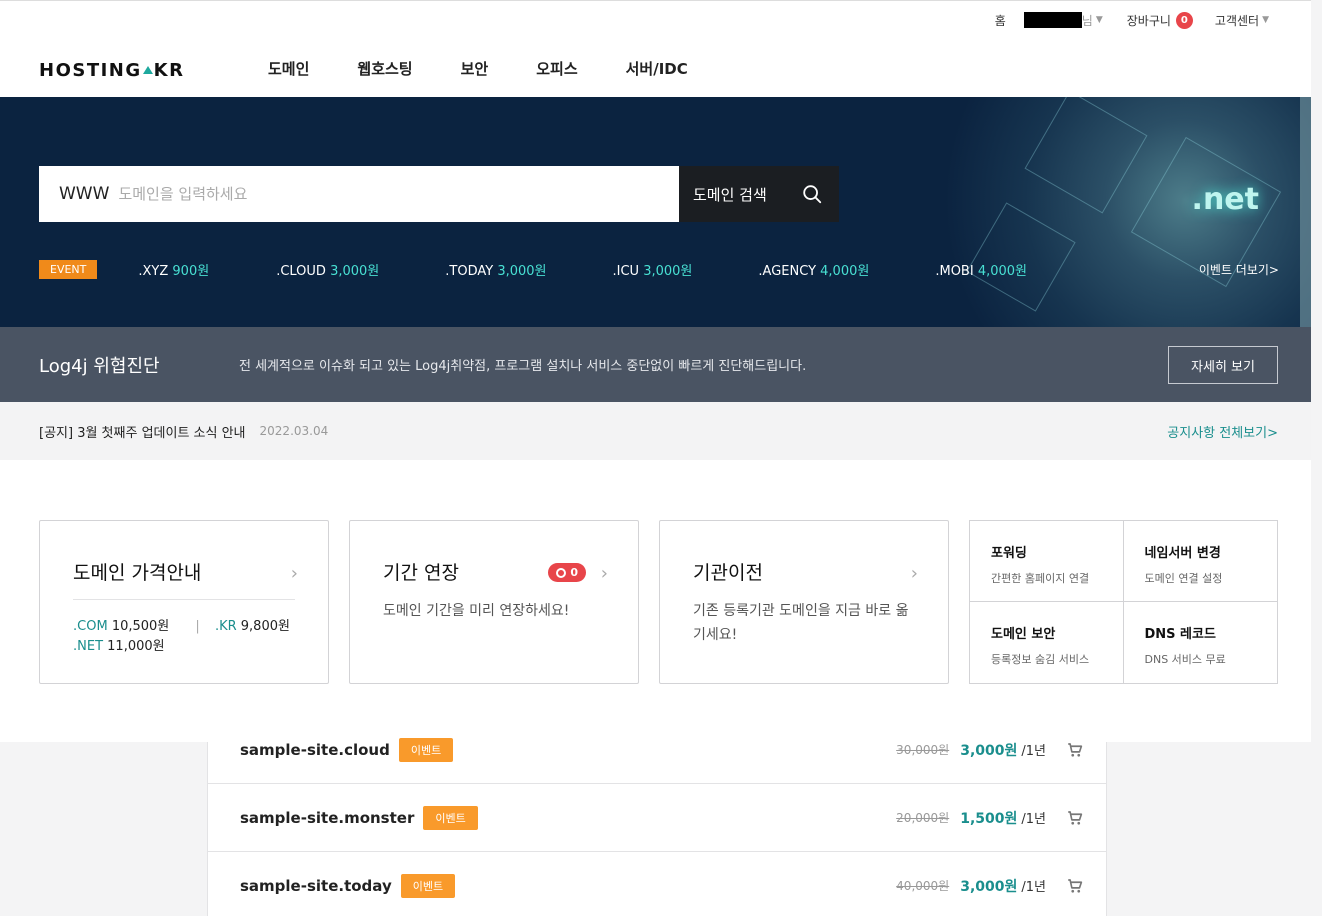 This screenshot has height=916, width=1322. What do you see at coordinates (495, 269) in the screenshot?
I see `event-item: .TODAY 3,000원` at bounding box center [495, 269].